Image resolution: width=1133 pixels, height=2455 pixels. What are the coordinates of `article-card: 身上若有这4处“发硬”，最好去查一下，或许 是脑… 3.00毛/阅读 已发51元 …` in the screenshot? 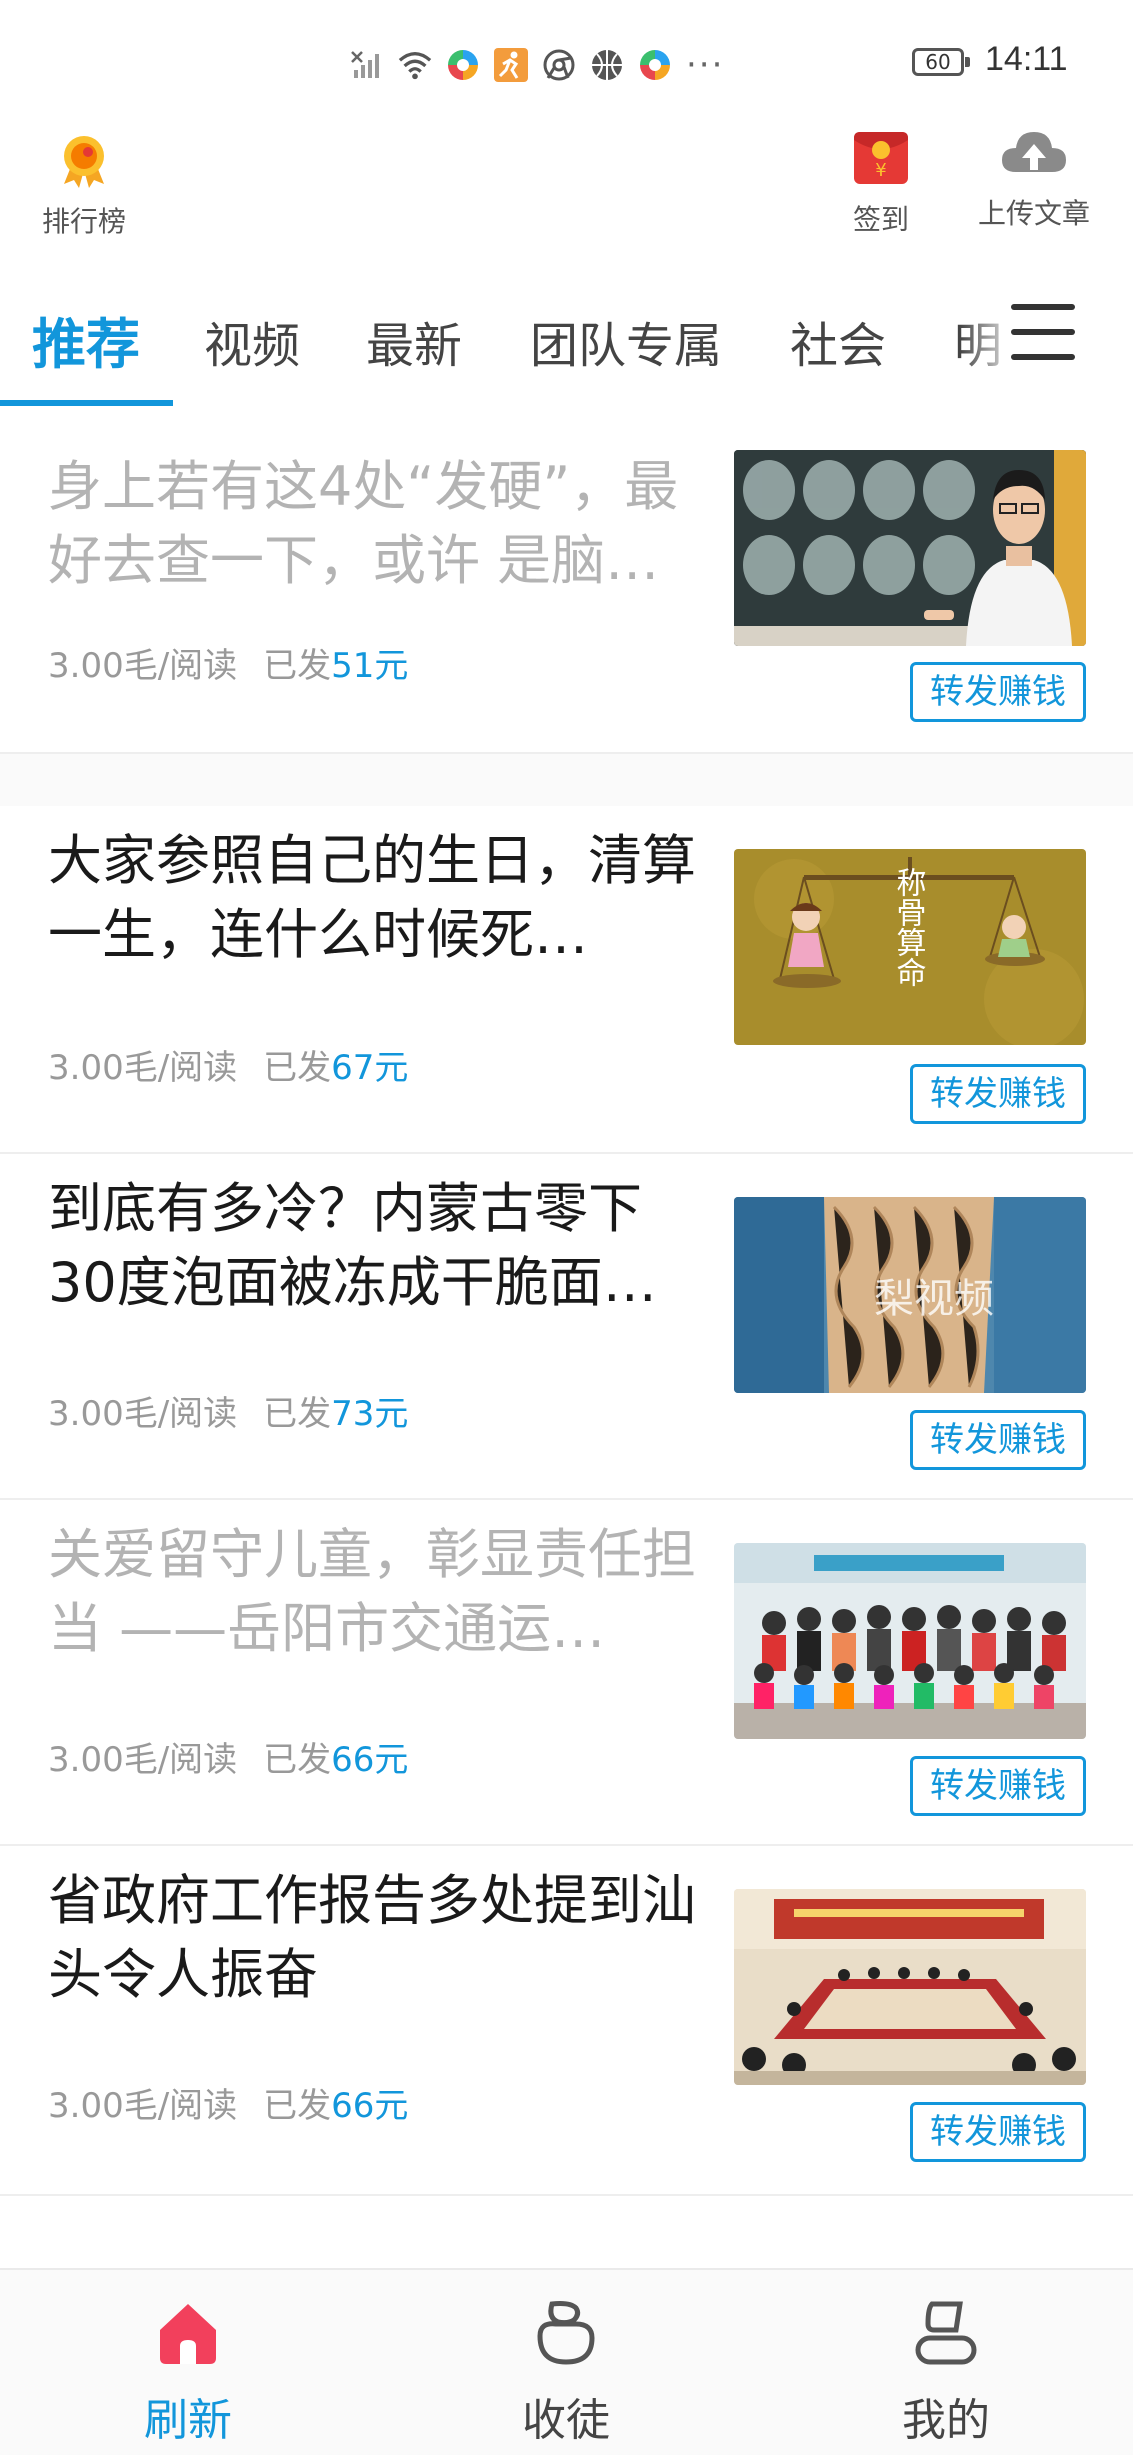 It's located at (566, 592).